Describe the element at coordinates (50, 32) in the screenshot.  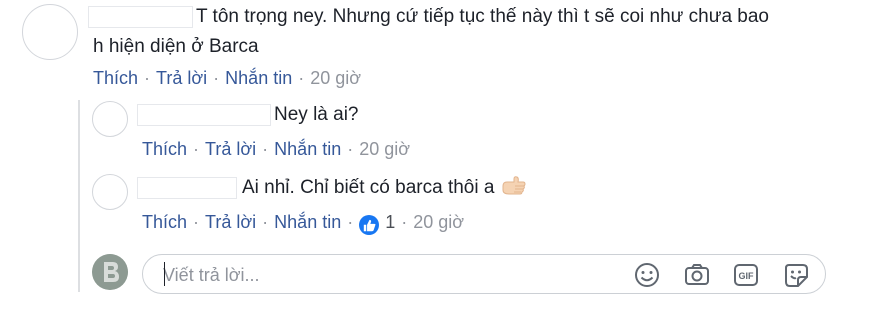
I see `commenter-avatar` at that location.